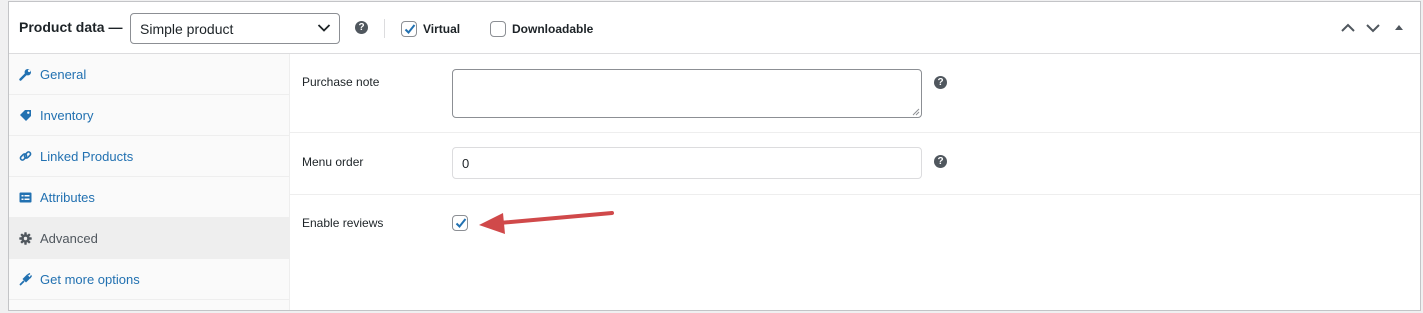  Describe the element at coordinates (916, 112) in the screenshot. I see `resize-grip-icon` at that location.